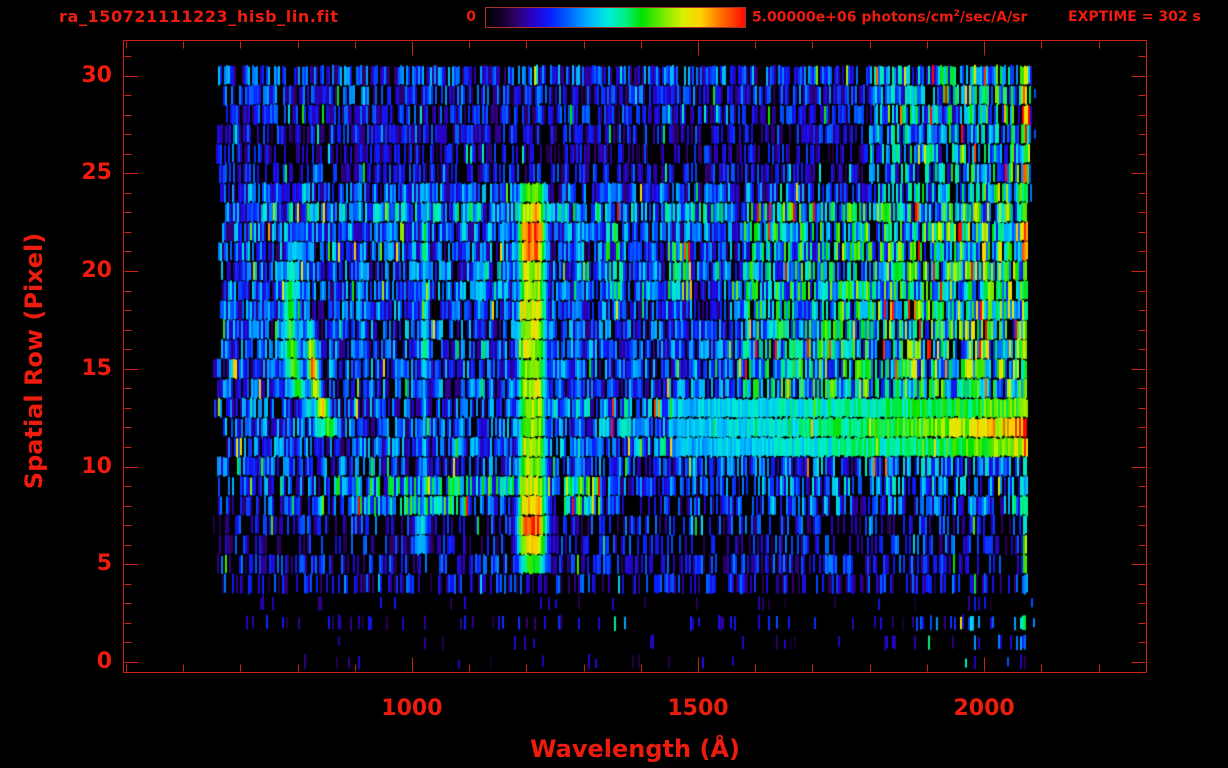 The width and height of the screenshot is (1228, 768). What do you see at coordinates (199, 16) in the screenshot?
I see `file-title: ra_150721111223_hisb_lin.fit` at bounding box center [199, 16].